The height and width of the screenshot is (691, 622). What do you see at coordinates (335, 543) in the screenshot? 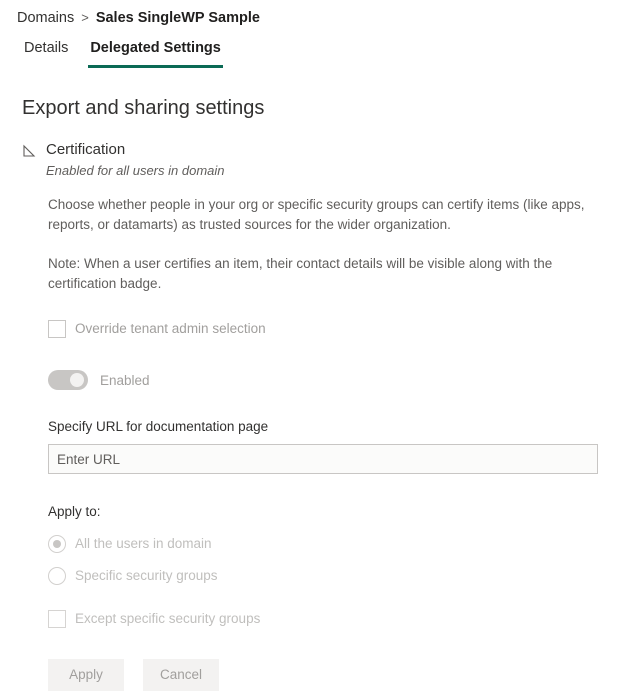
I see `radio-all-users-row: All the users in domain` at bounding box center [335, 543].